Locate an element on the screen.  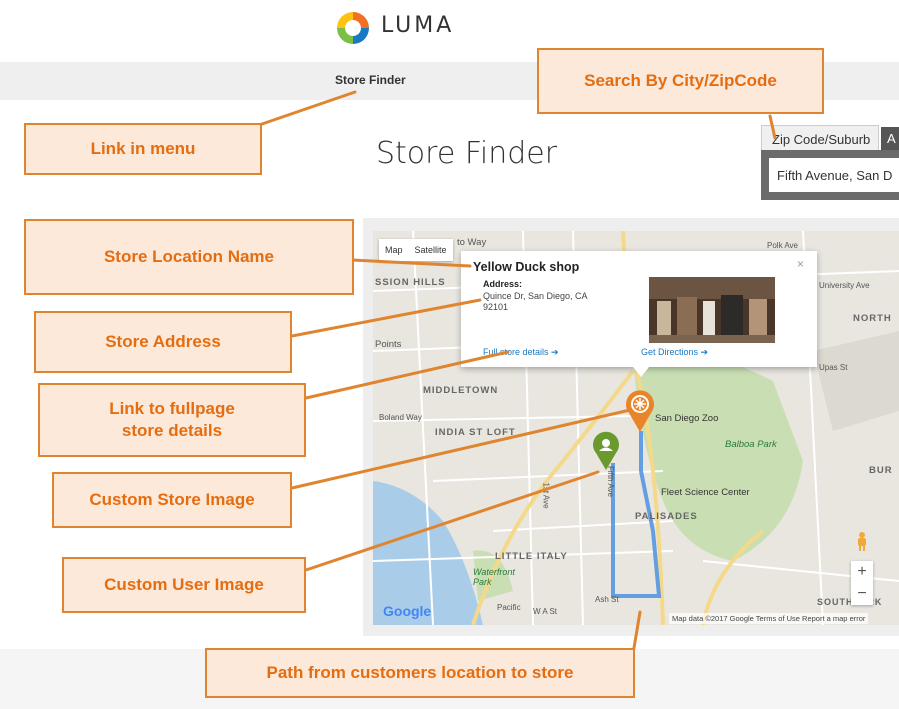
callout-text-line2: store details is located at coordinates (172, 430).